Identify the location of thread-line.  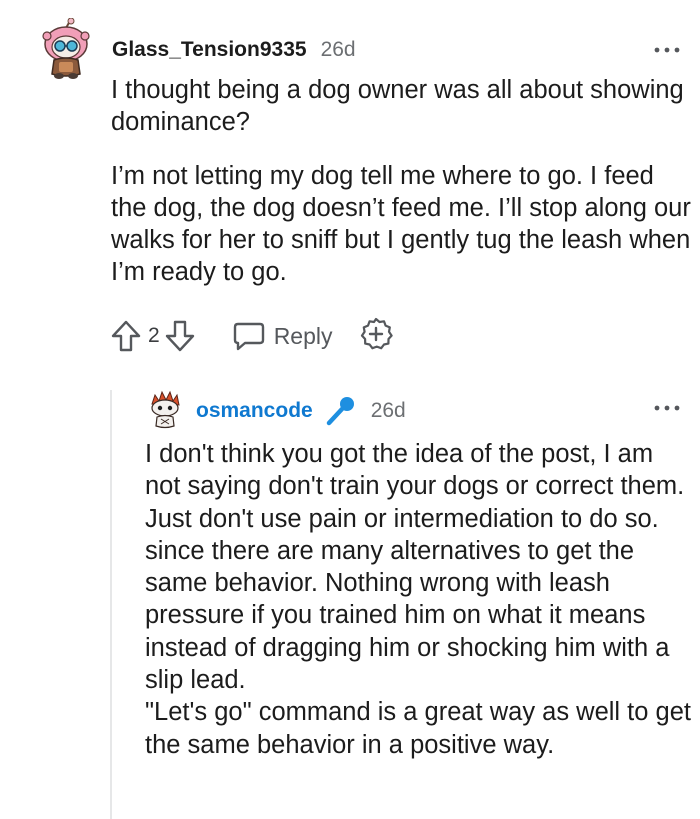
(111, 604).